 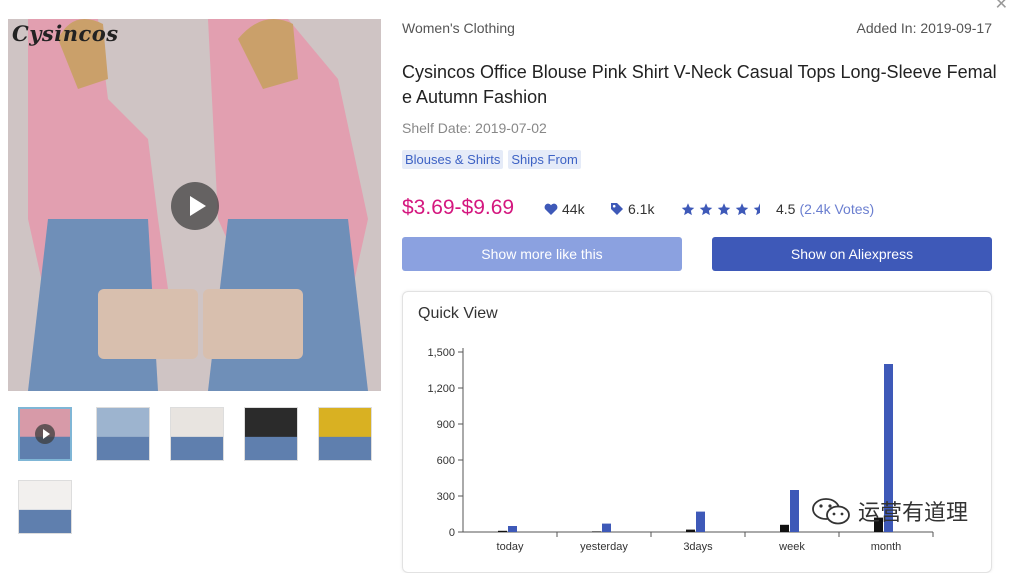 What do you see at coordinates (837, 209) in the screenshot?
I see `vote-count: (2.4k Votes)` at bounding box center [837, 209].